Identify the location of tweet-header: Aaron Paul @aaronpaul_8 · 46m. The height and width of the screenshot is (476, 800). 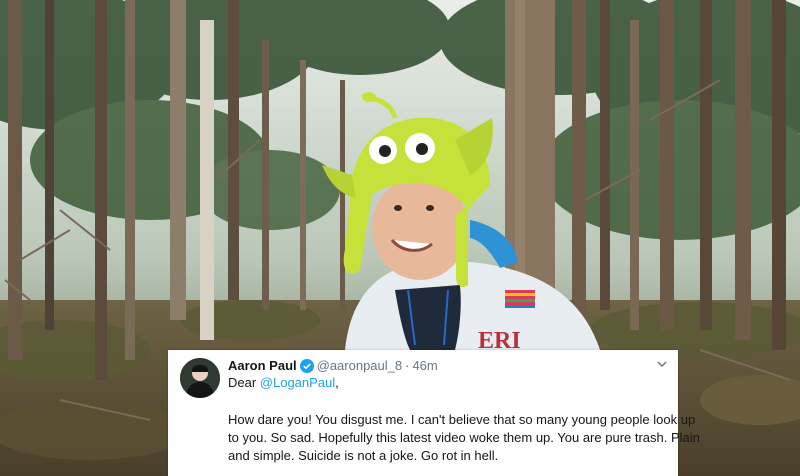
(333, 366).